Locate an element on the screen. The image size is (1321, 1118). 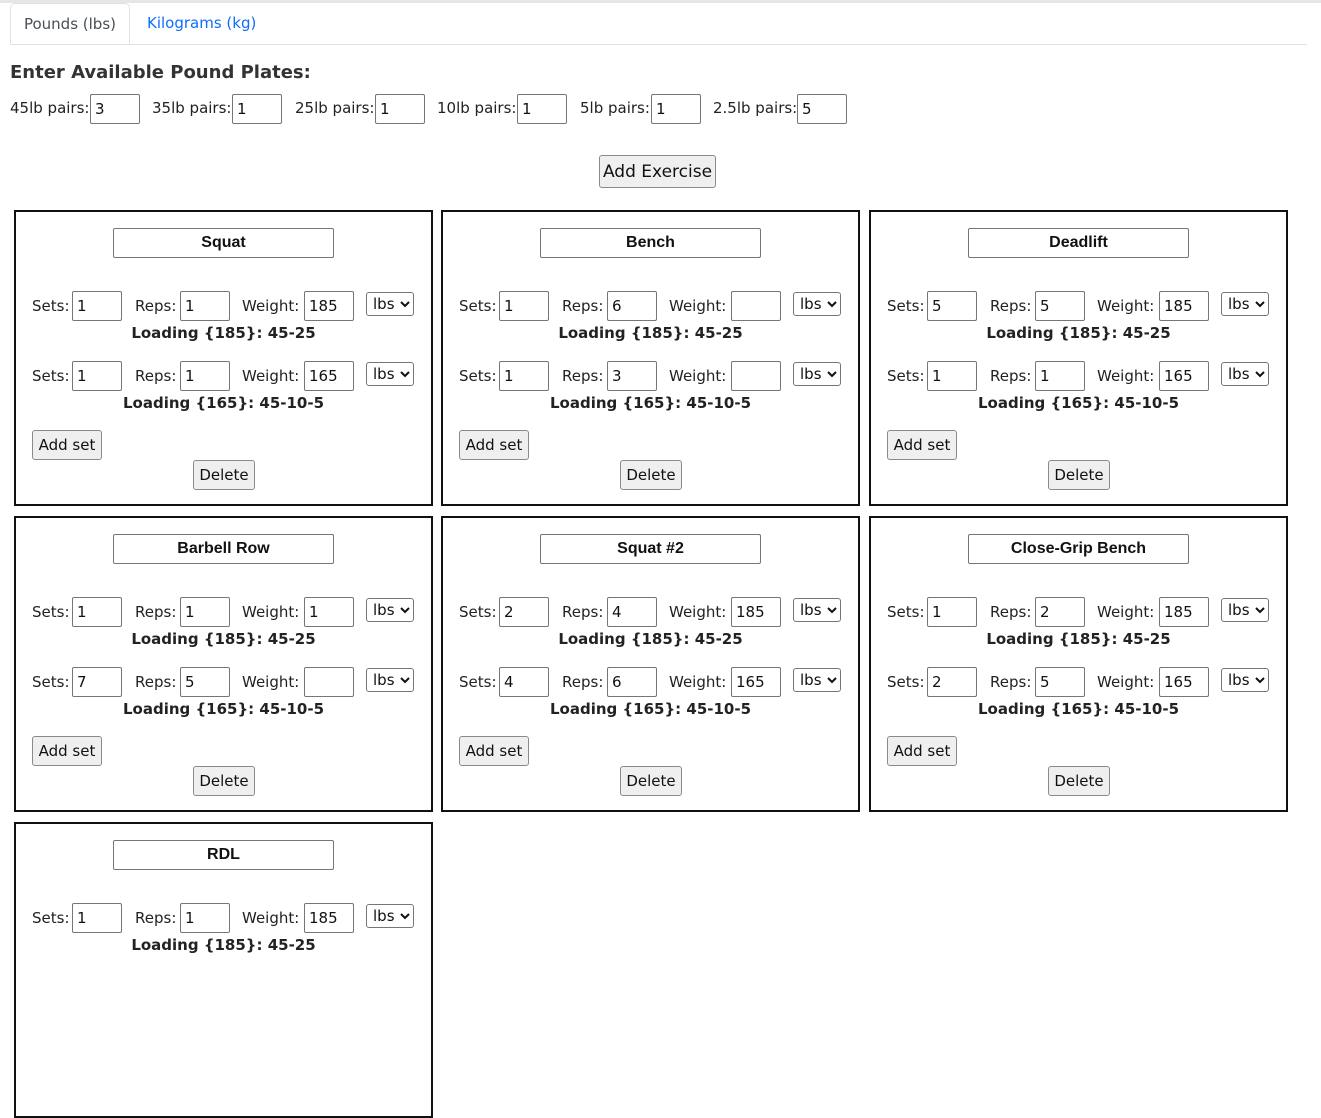
plate-5-input is located at coordinates (676, 109).